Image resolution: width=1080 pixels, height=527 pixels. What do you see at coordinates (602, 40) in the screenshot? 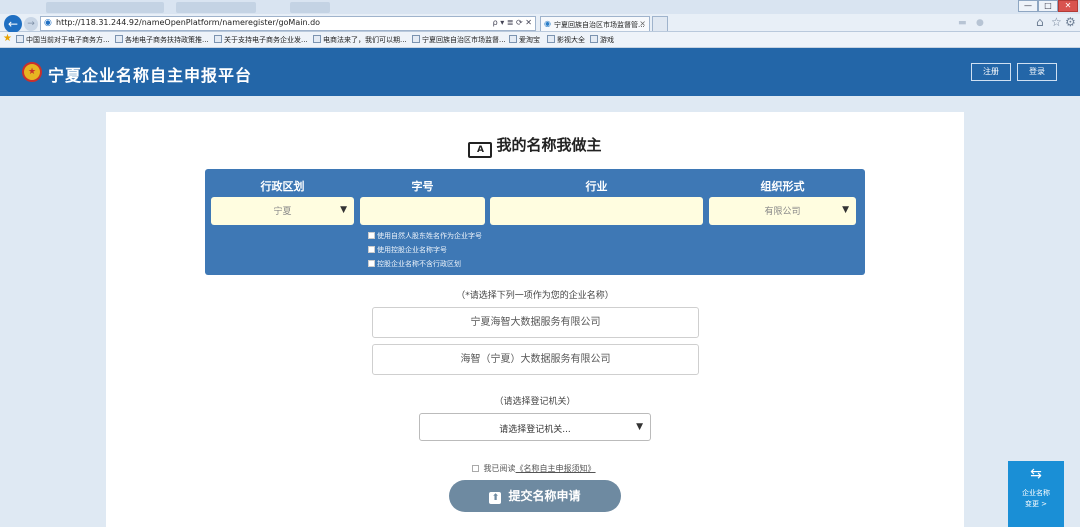
I see `favorite-item: 游戏` at bounding box center [602, 40].